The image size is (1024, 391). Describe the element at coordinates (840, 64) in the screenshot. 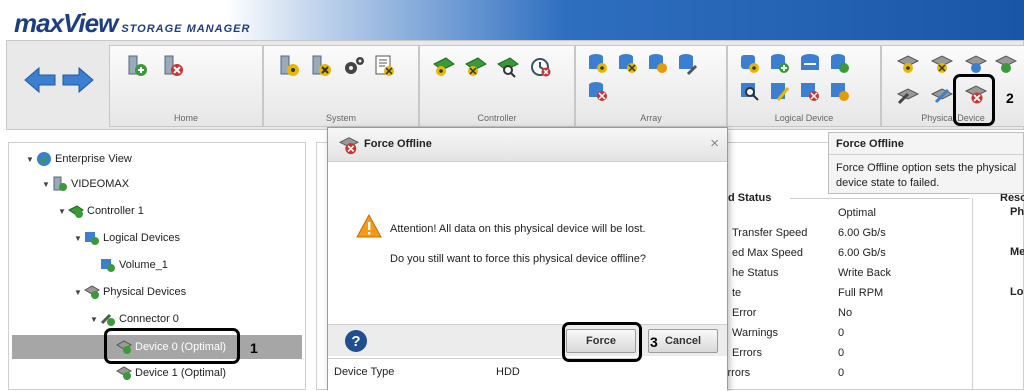

I see `logical-status-icon` at that location.